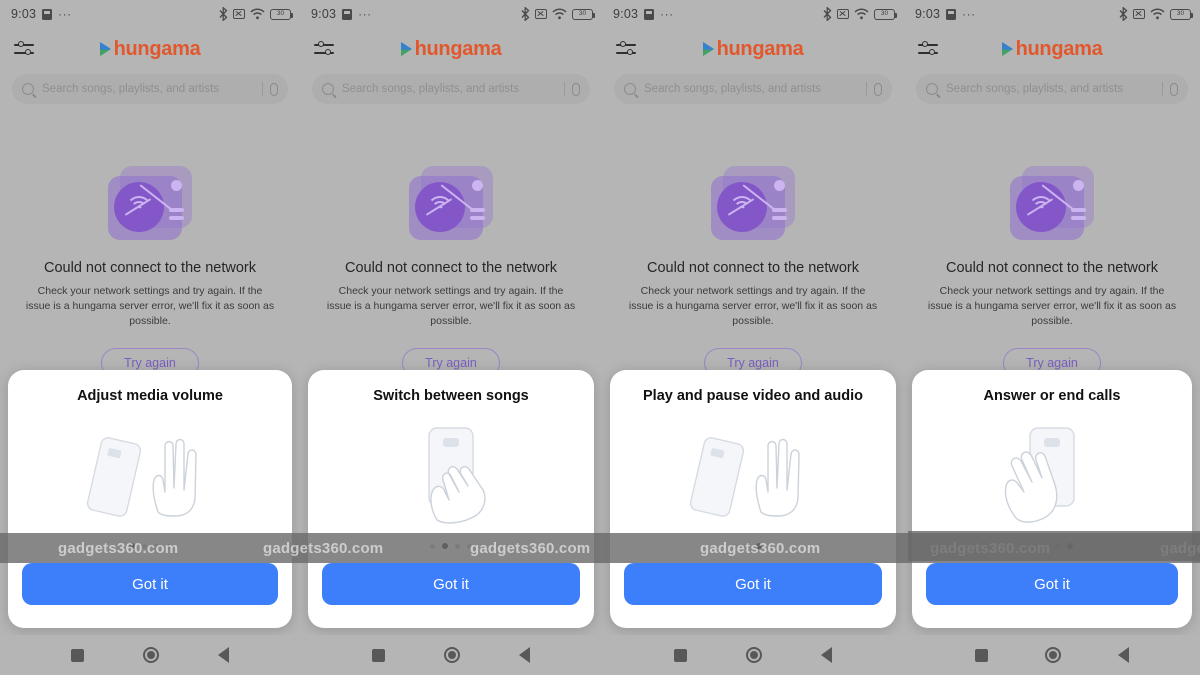  What do you see at coordinates (760, 48) in the screenshot?
I see `logo-text: hungama` at bounding box center [760, 48].